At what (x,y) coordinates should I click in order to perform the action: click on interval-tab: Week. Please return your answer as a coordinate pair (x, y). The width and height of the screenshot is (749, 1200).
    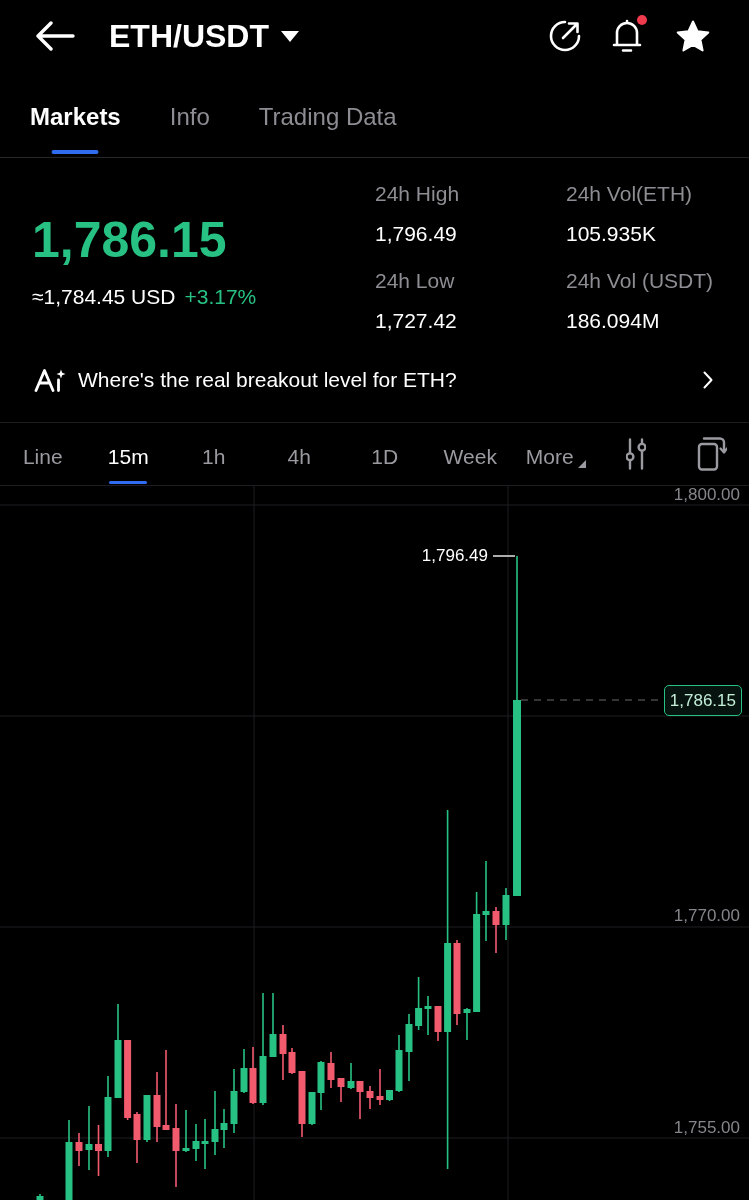
    Looking at the image, I should click on (470, 454).